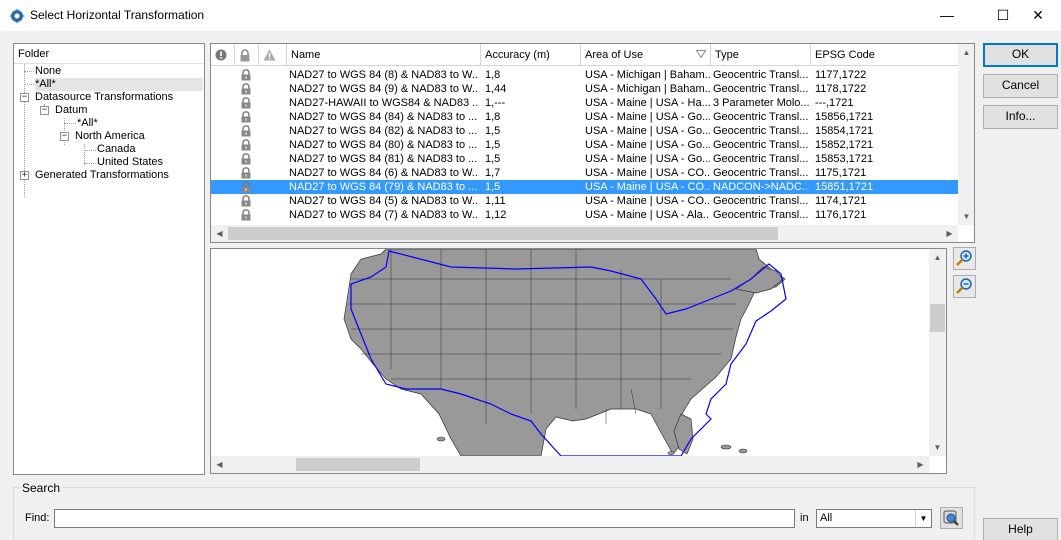 The image size is (1061, 540). I want to click on tree-item-generated-transformations: Generated Transformations, so click(102, 175).